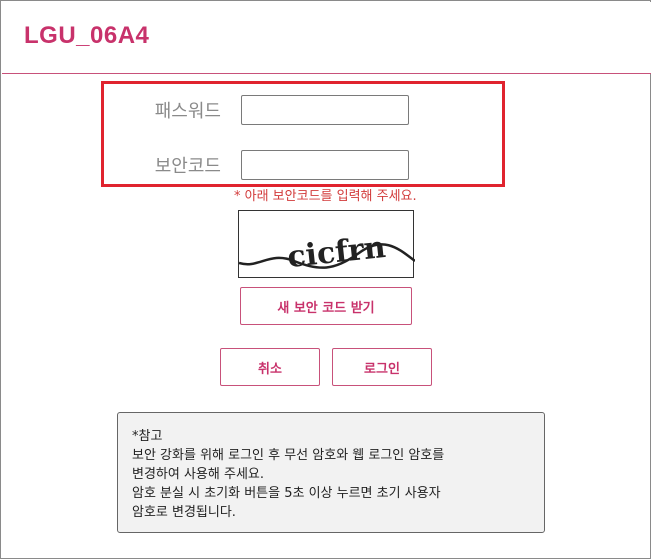  Describe the element at coordinates (187, 166) in the screenshot. I see `security-code-label: 보안코드` at that location.